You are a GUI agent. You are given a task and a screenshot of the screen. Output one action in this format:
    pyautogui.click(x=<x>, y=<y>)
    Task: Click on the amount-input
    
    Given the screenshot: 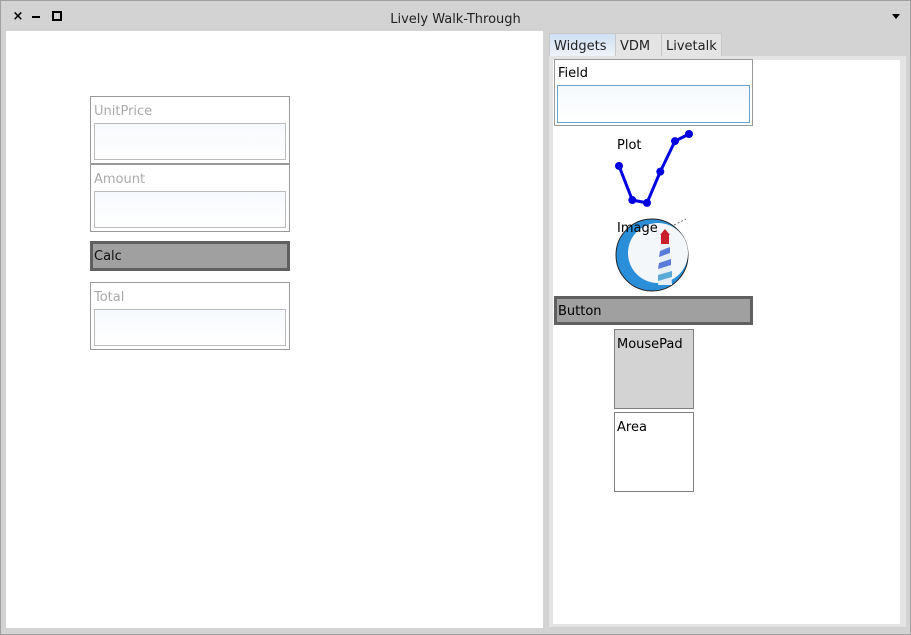 What is the action you would take?
    pyautogui.click(x=190, y=209)
    